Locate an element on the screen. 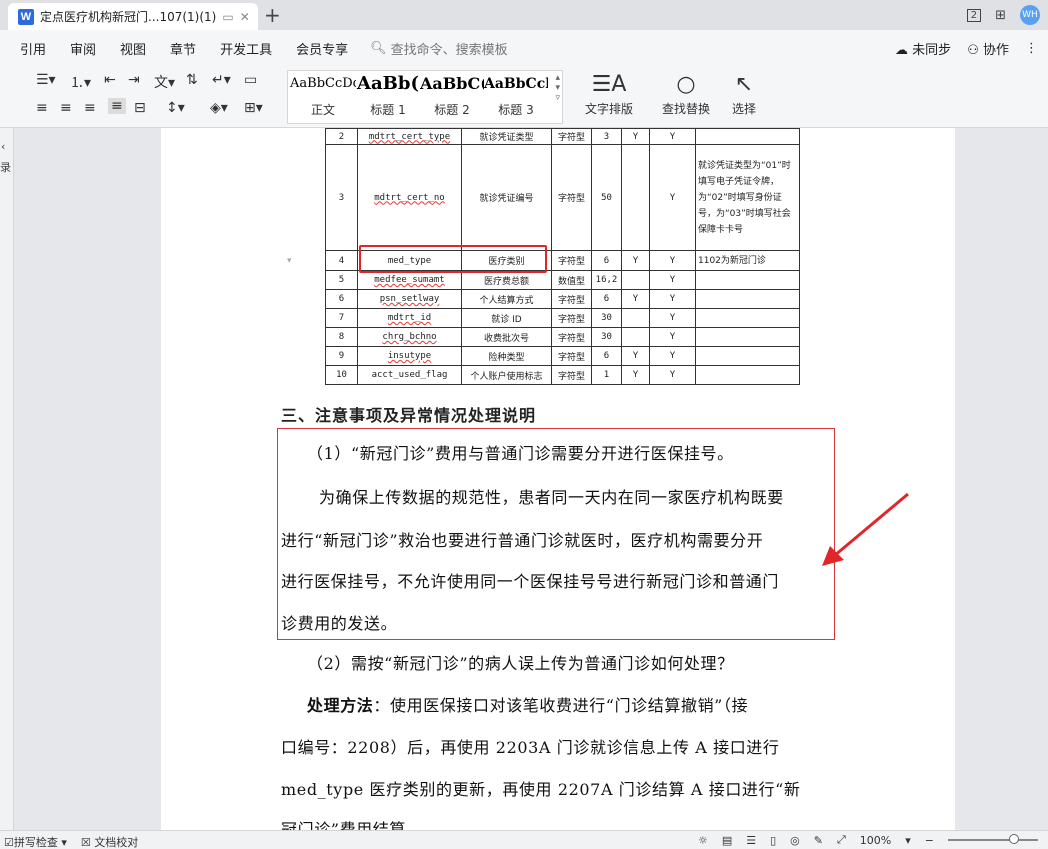 This screenshot has height=849, width=1048. text-layout-button: ☰A 文字排版 is located at coordinates (609, 93).